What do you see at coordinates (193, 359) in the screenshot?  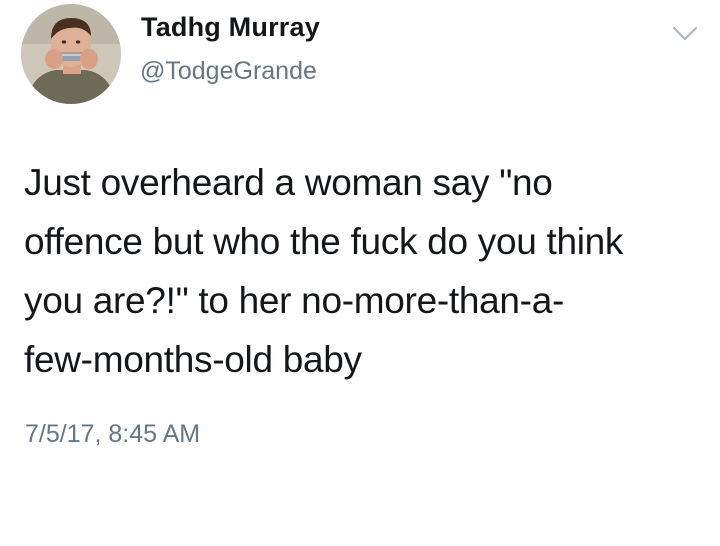 I see `tweet-text-line: few-months-old baby` at bounding box center [193, 359].